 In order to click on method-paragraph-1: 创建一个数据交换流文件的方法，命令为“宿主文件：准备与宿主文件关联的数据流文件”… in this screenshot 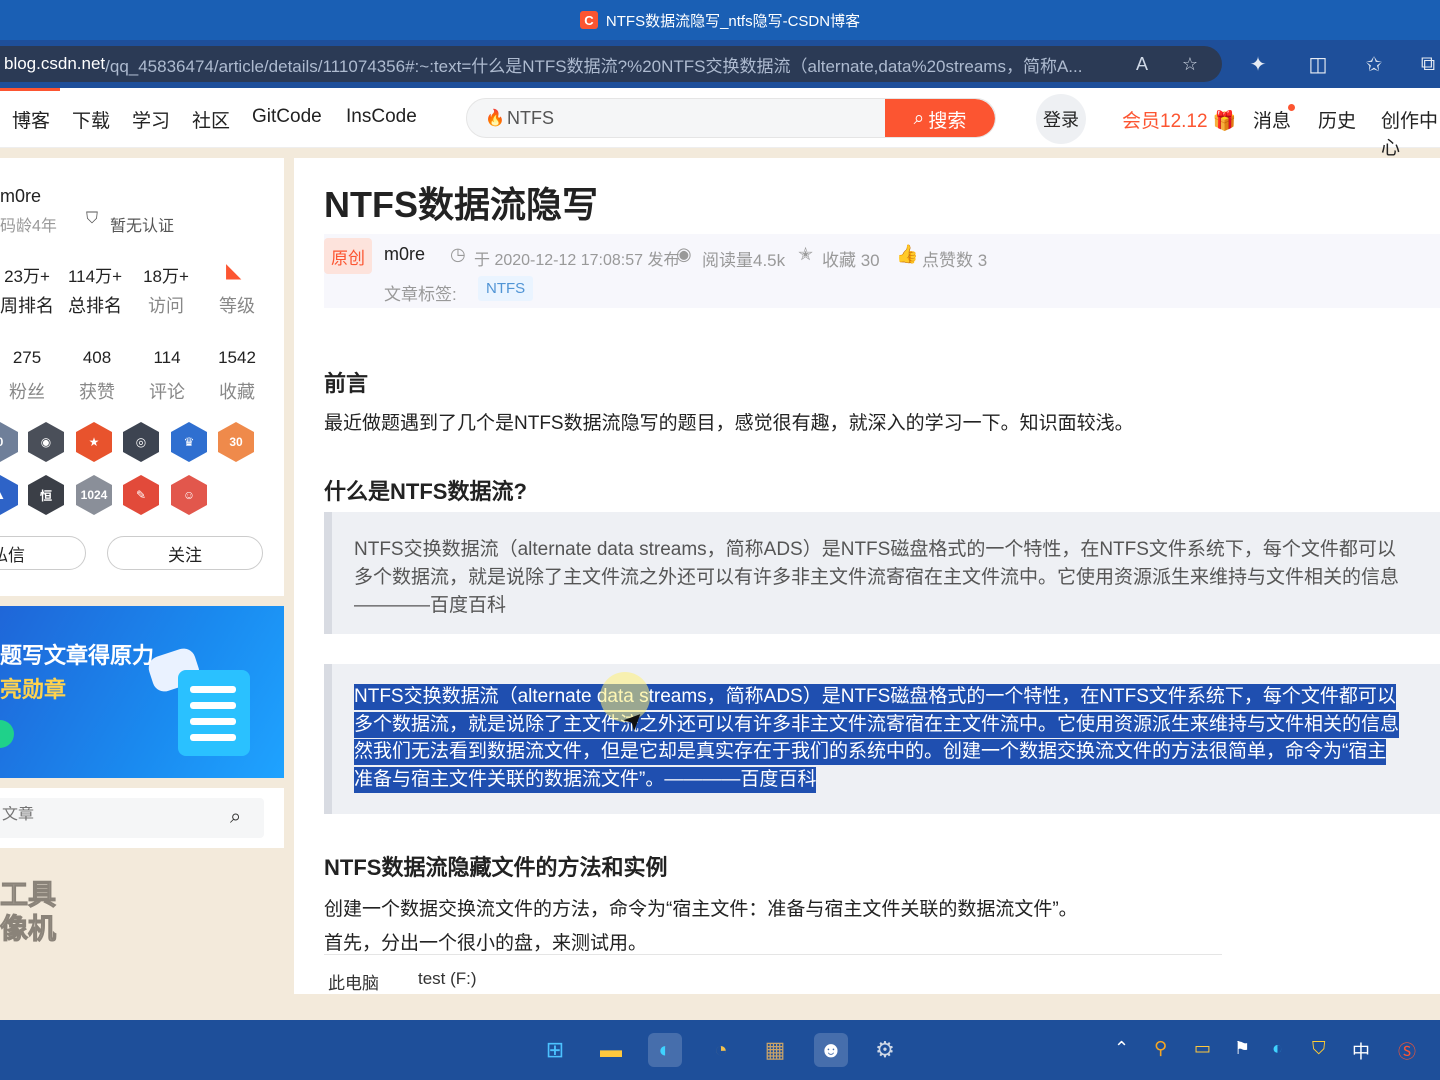, I will do `click(701, 909)`.